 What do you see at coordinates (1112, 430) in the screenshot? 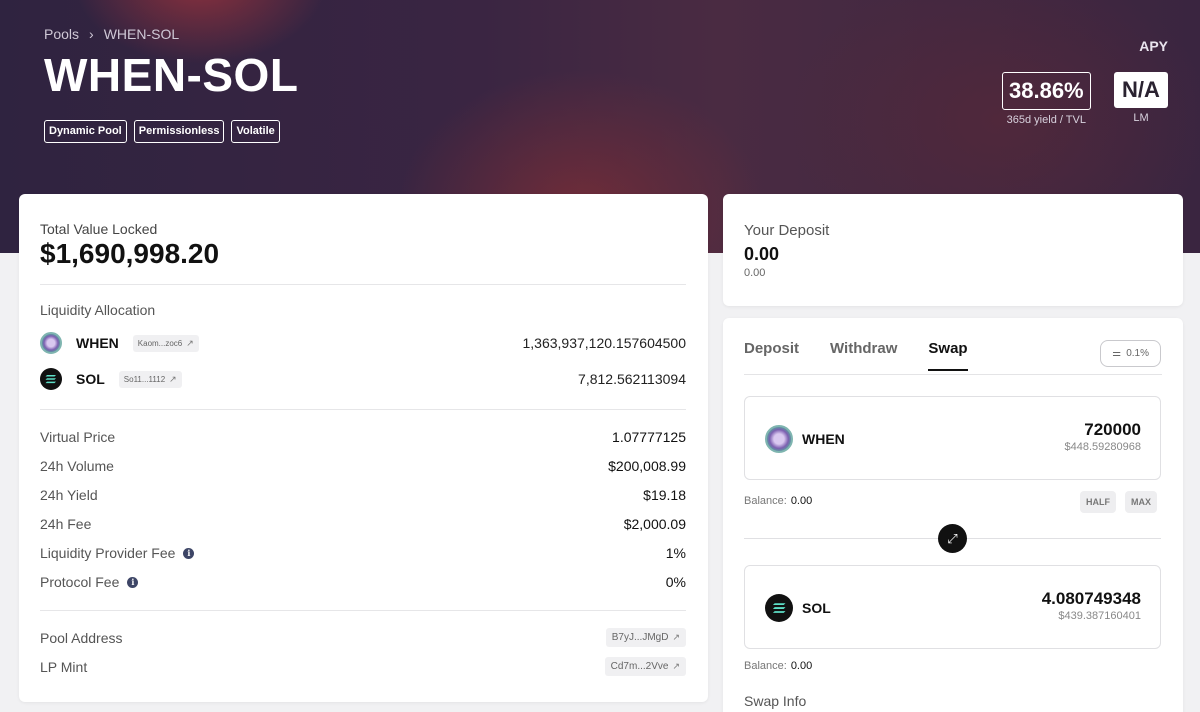
I see `from-amount-input: 720000` at bounding box center [1112, 430].